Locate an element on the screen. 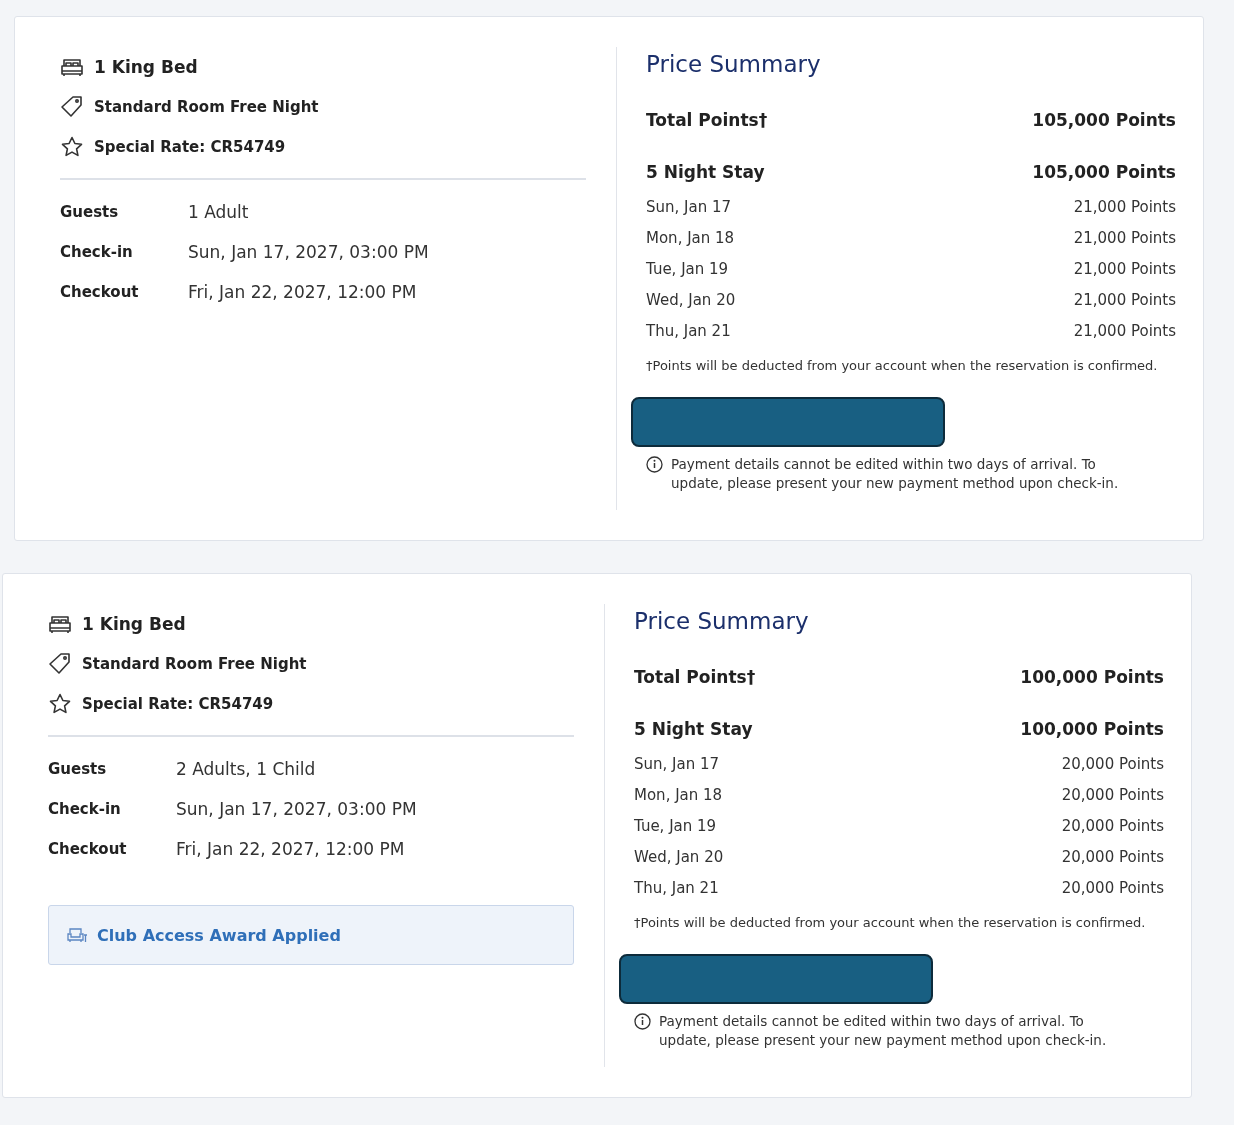  stay-value: 100,000 Points is located at coordinates (1092, 729).